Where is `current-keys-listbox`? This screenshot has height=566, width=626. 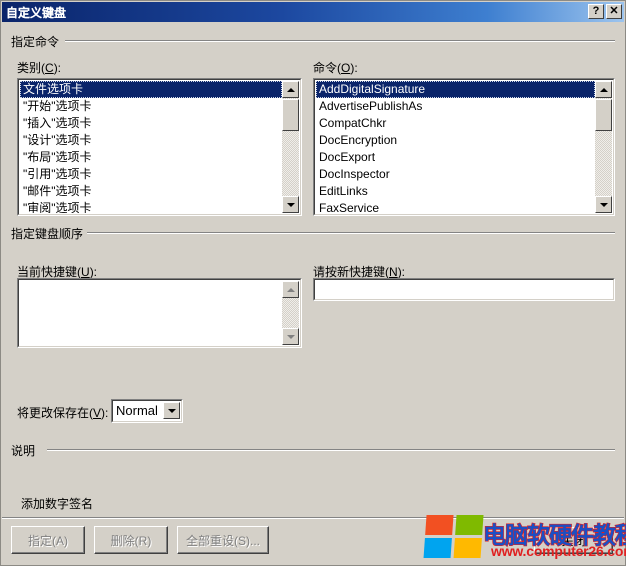
current-keys-listbox is located at coordinates (159, 313).